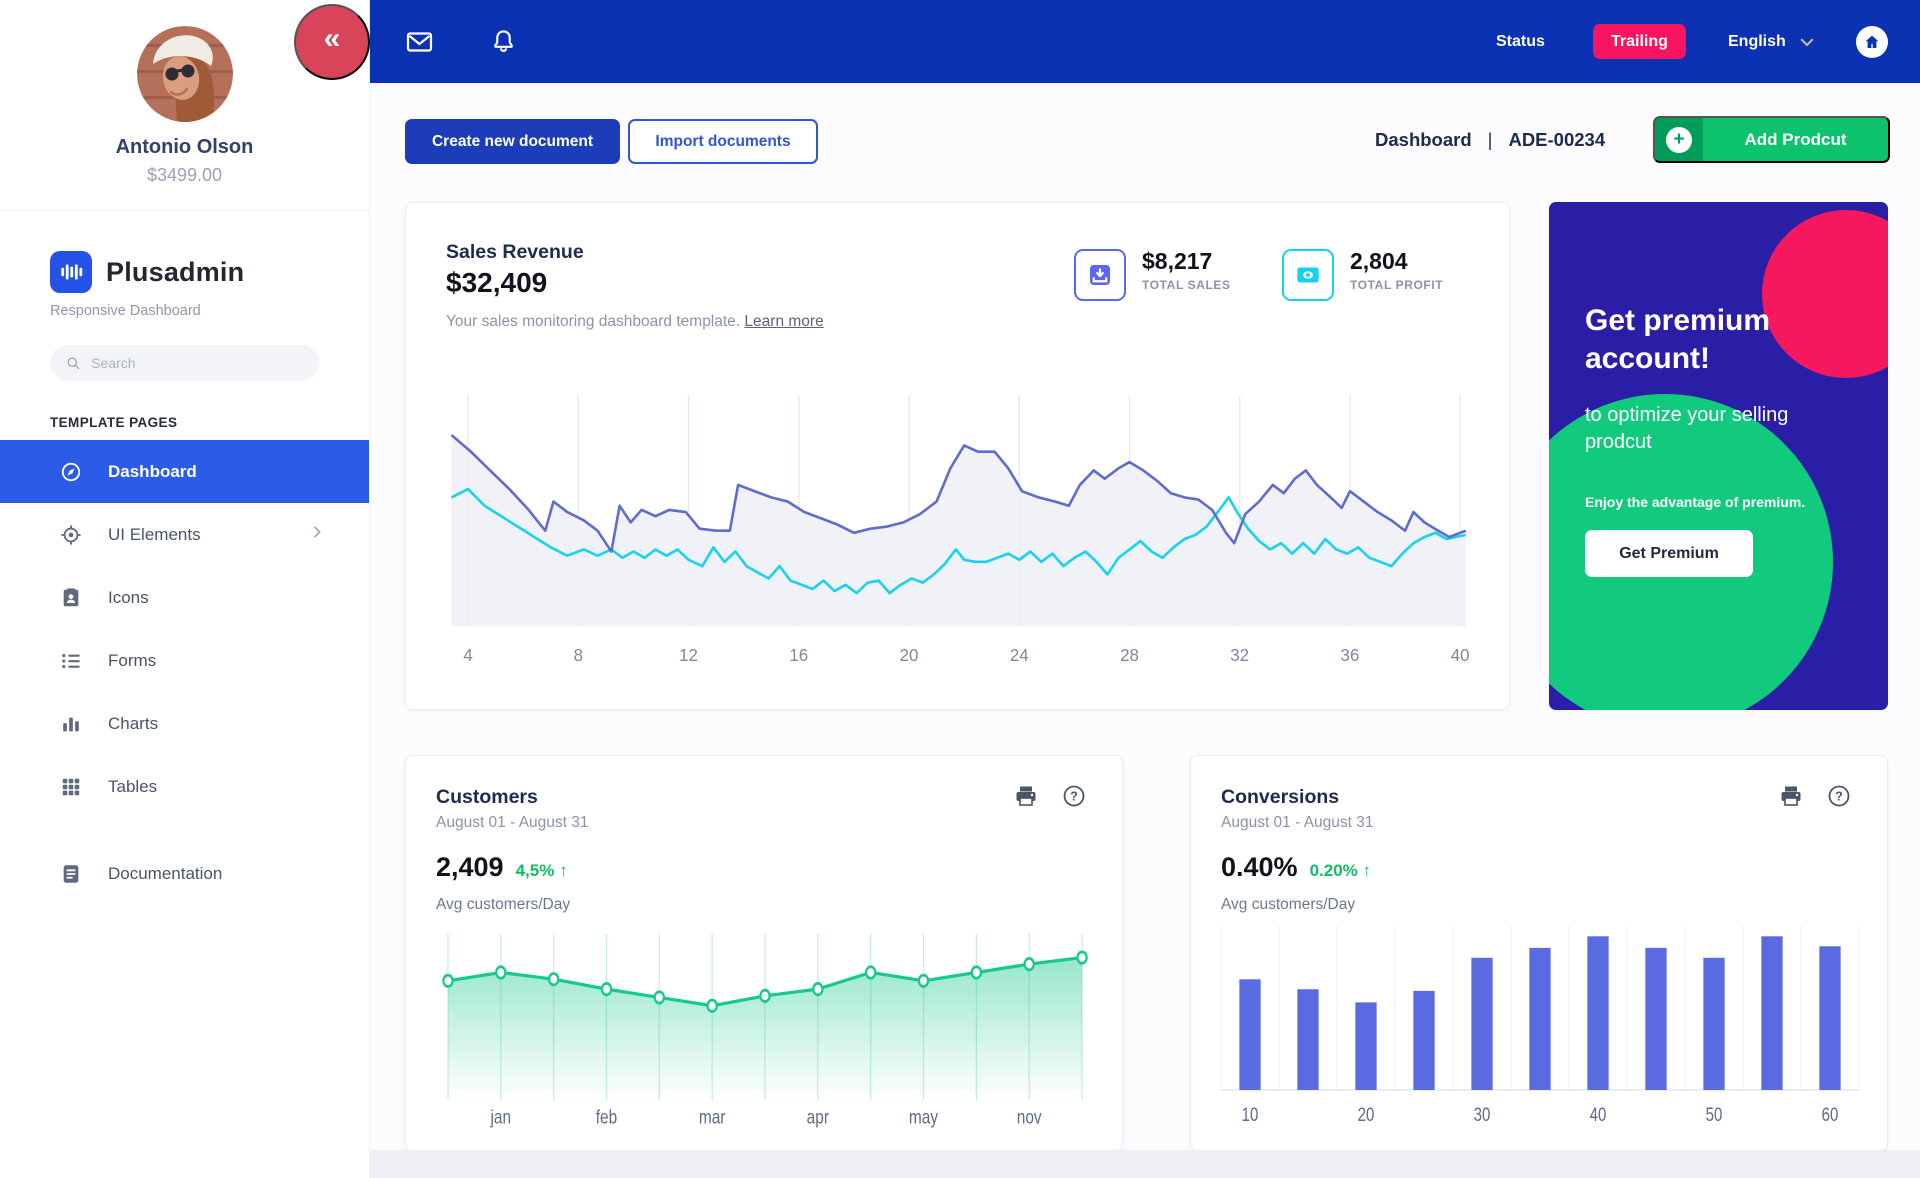 The image size is (1920, 1178). Describe the element at coordinates (503, 904) in the screenshot. I see `customers-caption: Avg customers/Day` at that location.